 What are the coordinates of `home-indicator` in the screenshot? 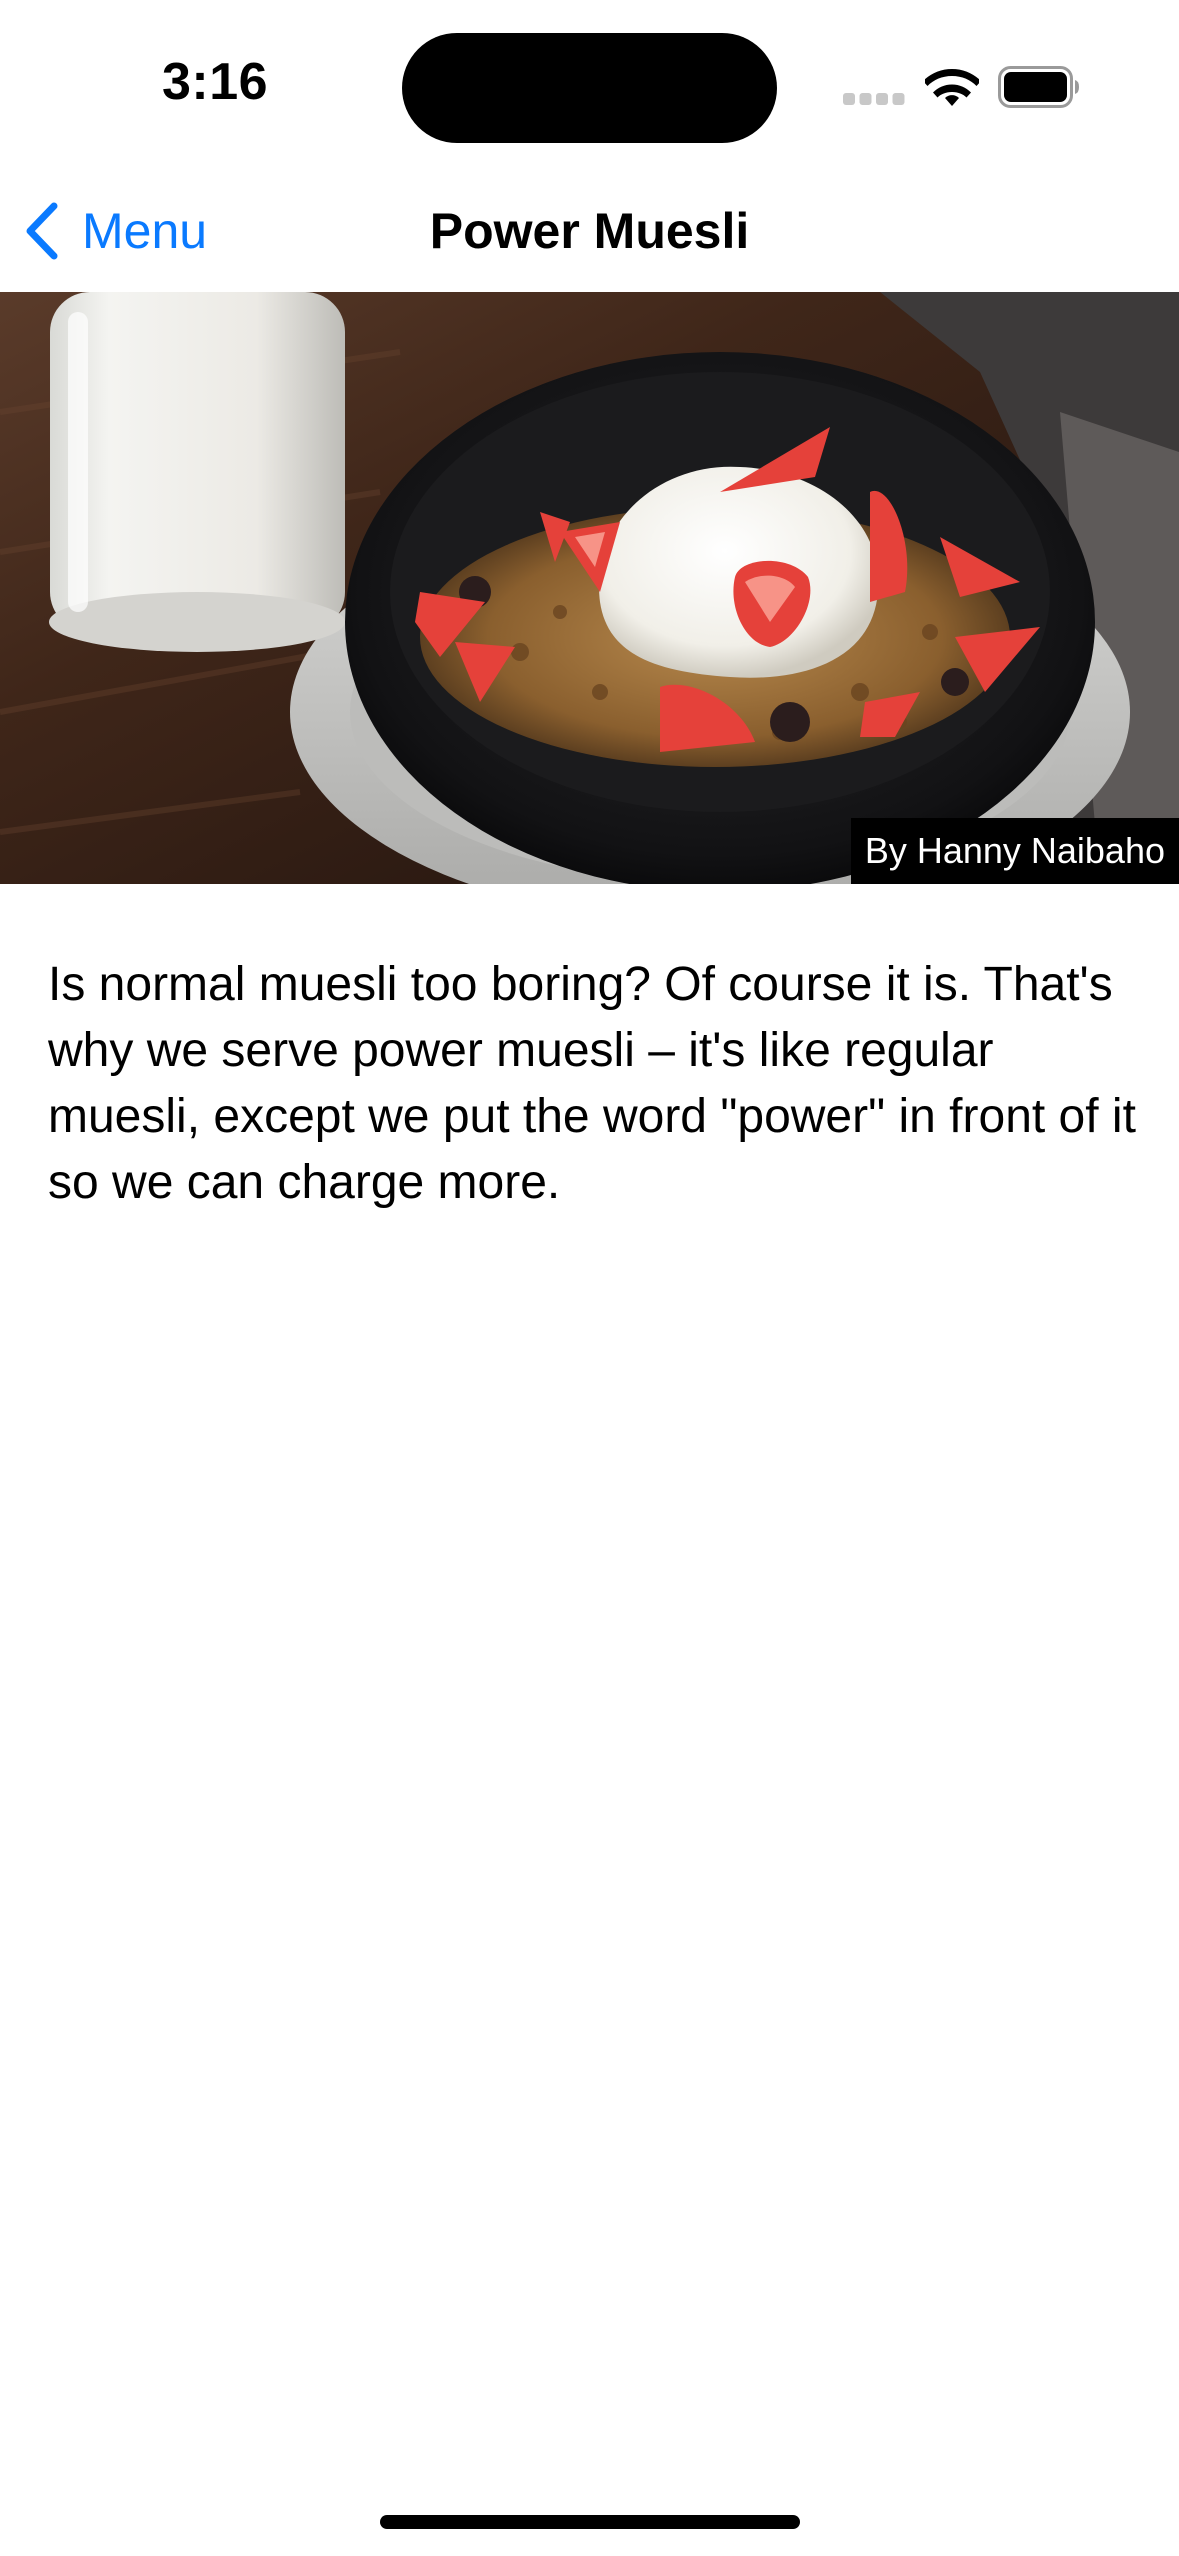 It's located at (590, 2522).